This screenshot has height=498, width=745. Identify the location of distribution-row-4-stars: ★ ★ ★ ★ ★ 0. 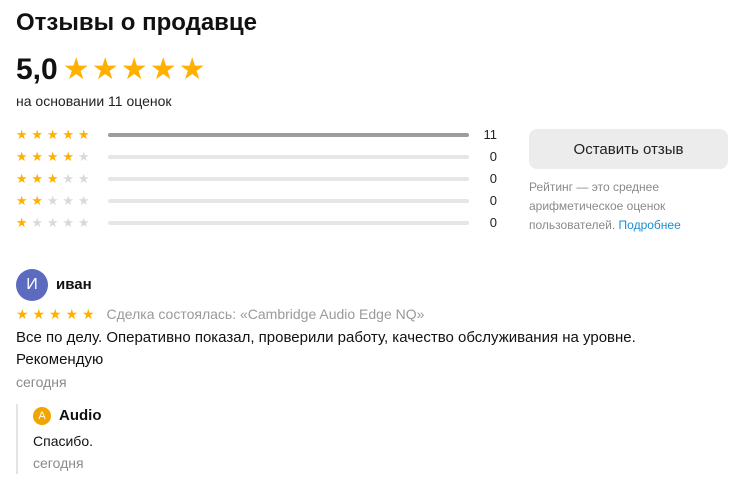
(259, 157).